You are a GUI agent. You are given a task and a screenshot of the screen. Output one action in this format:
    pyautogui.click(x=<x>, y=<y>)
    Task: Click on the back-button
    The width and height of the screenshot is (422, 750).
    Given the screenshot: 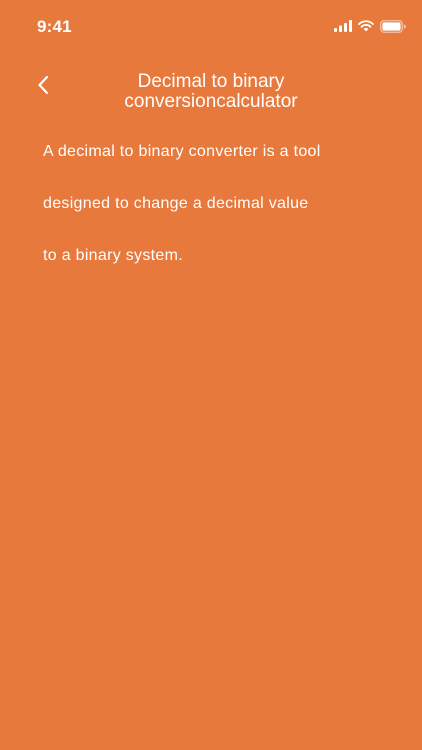 What is the action you would take?
    pyautogui.click(x=43, y=87)
    